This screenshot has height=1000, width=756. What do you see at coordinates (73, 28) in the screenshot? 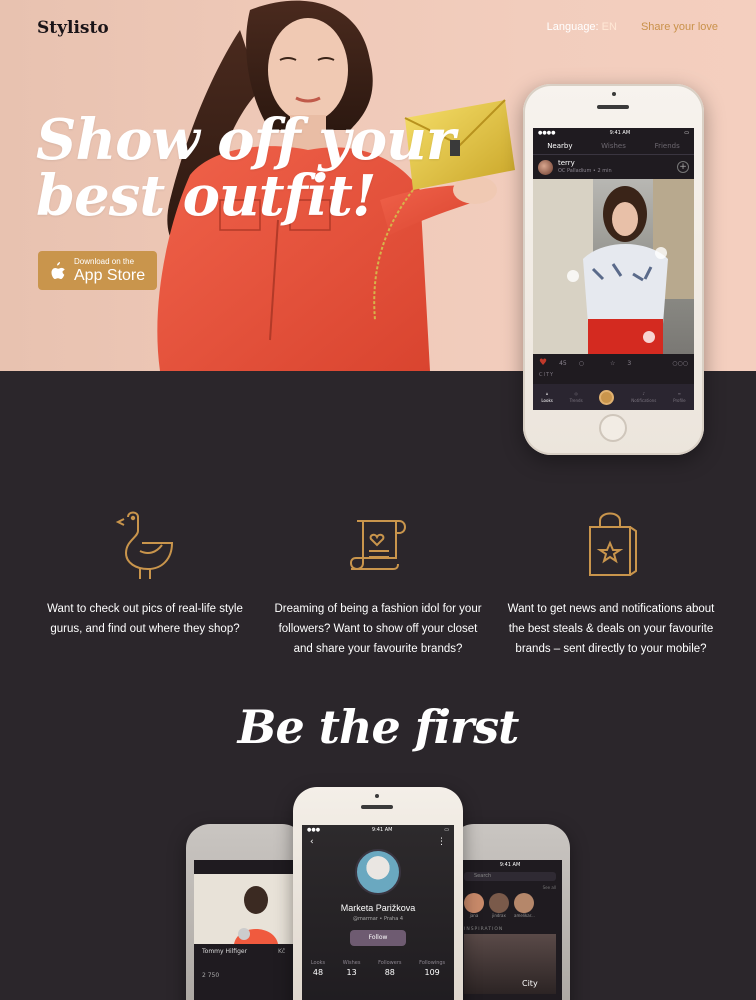
I see `brand-logo: Stylisto` at bounding box center [73, 28].